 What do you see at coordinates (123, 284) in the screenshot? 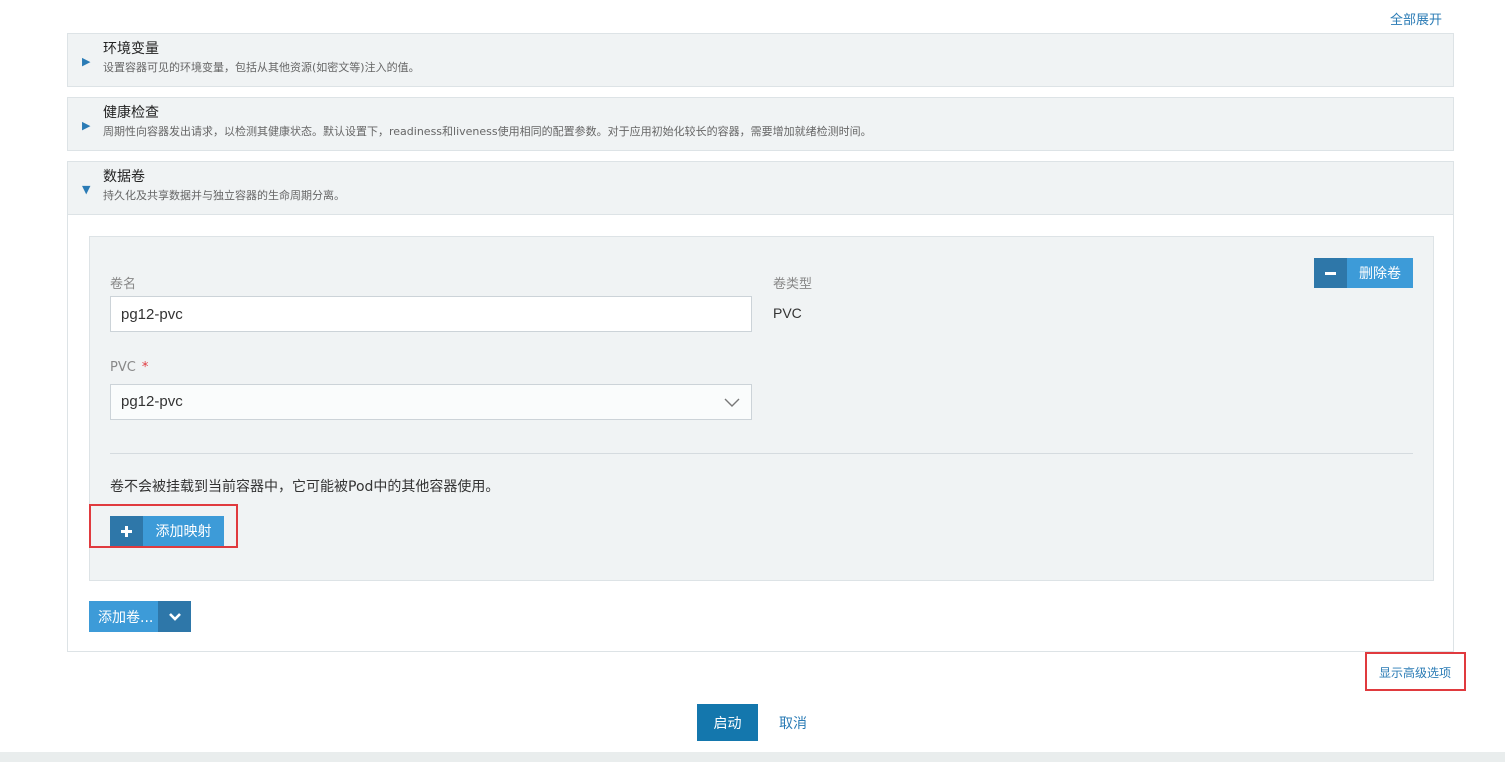
I see `volume-name-label: 卷名` at bounding box center [123, 284].